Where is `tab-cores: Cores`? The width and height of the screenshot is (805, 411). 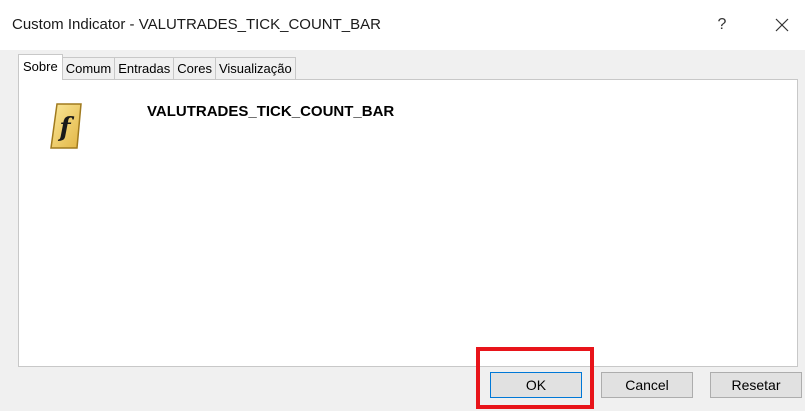
tab-cores: Cores is located at coordinates (194, 68).